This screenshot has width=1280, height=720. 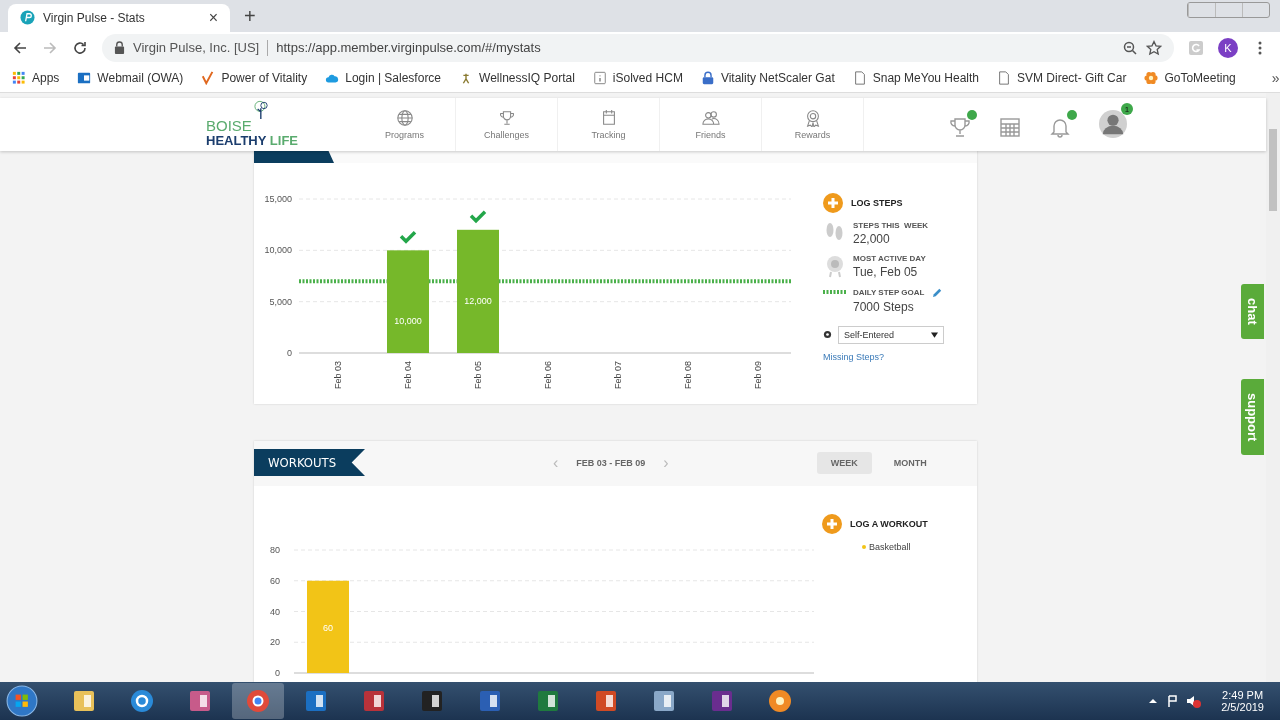 I want to click on profile-avatar: K, so click(x=1228, y=47).